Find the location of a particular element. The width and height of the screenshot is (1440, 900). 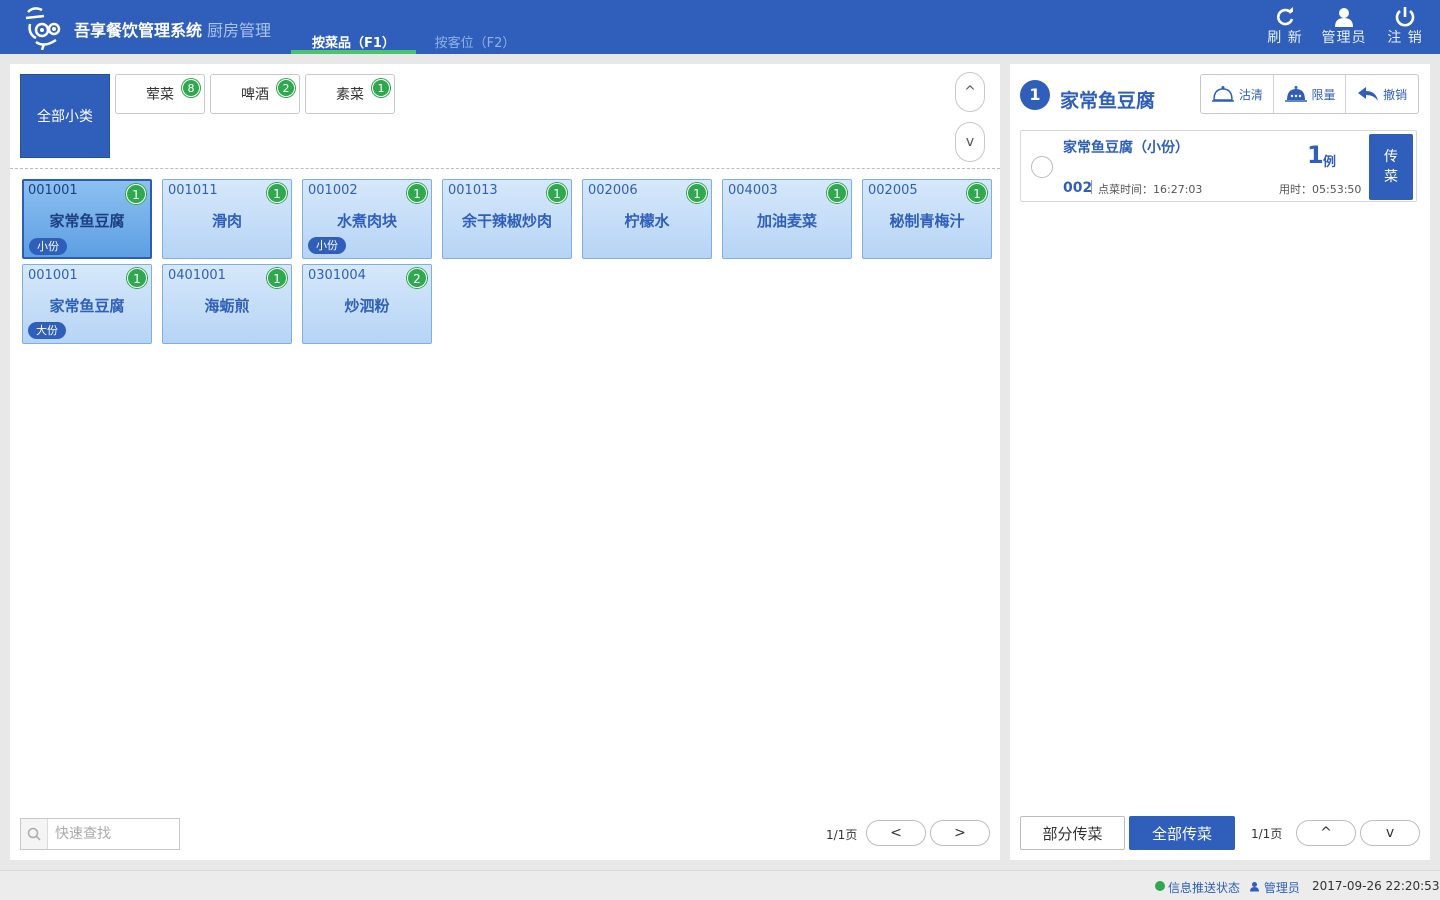

refresh-icon is located at coordinates (1285, 18).